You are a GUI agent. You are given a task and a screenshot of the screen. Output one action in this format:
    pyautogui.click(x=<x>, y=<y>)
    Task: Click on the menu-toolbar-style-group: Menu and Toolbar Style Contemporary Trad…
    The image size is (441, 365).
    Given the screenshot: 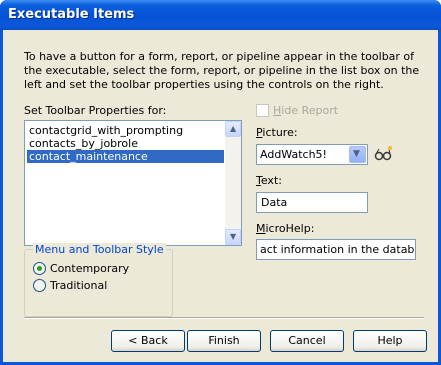 What is the action you would take?
    pyautogui.click(x=98, y=280)
    